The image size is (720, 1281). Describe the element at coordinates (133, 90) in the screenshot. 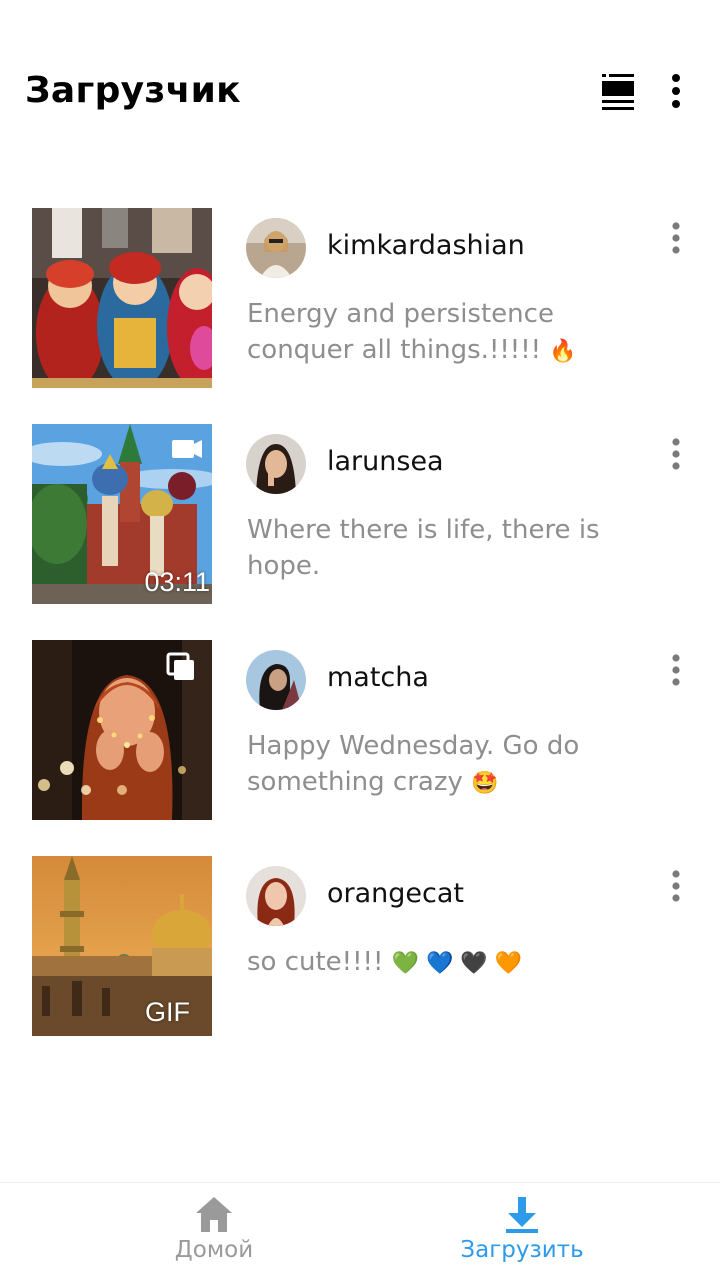

I see `app-title: Загрузчик` at that location.